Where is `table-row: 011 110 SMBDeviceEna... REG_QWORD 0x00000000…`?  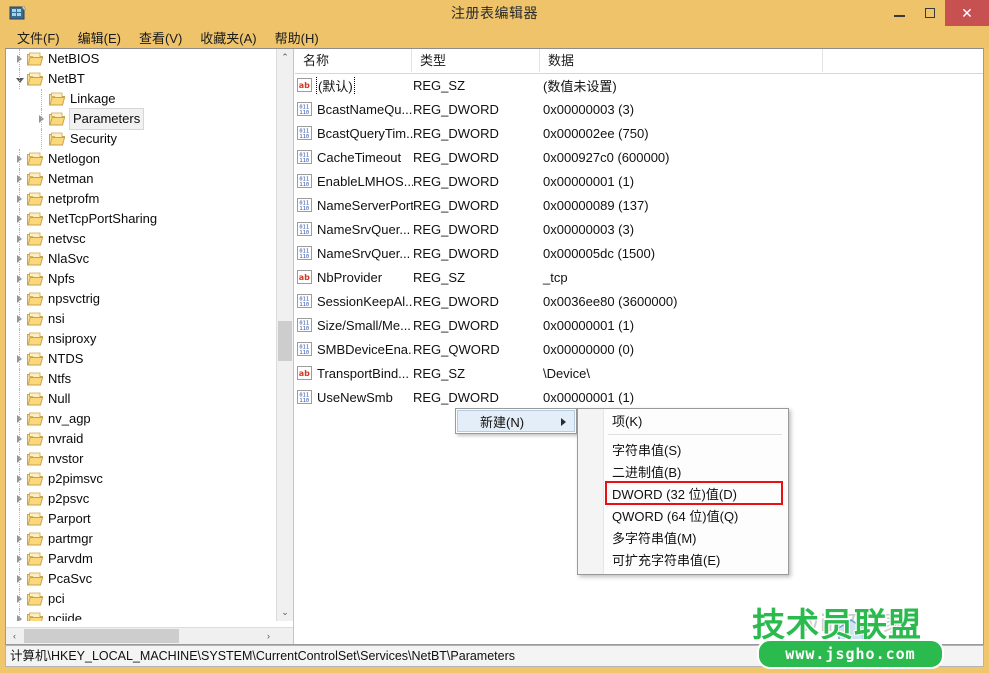 table-row: 011 110 SMBDeviceEna... REG_QWORD 0x00000000… is located at coordinates (639, 349).